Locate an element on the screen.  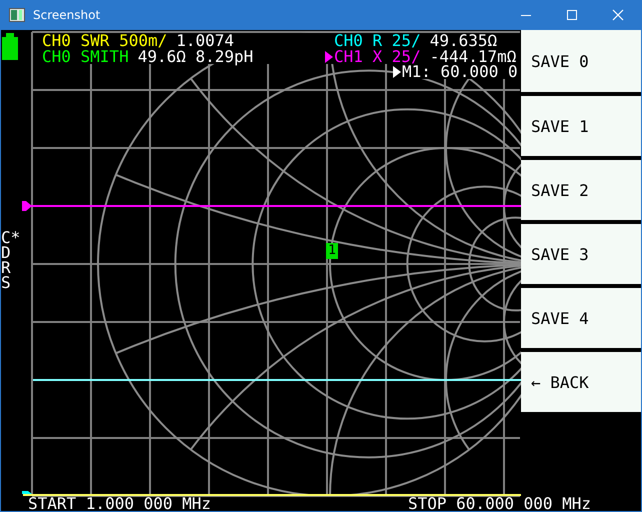
maximize-icon is located at coordinates (572, 15).